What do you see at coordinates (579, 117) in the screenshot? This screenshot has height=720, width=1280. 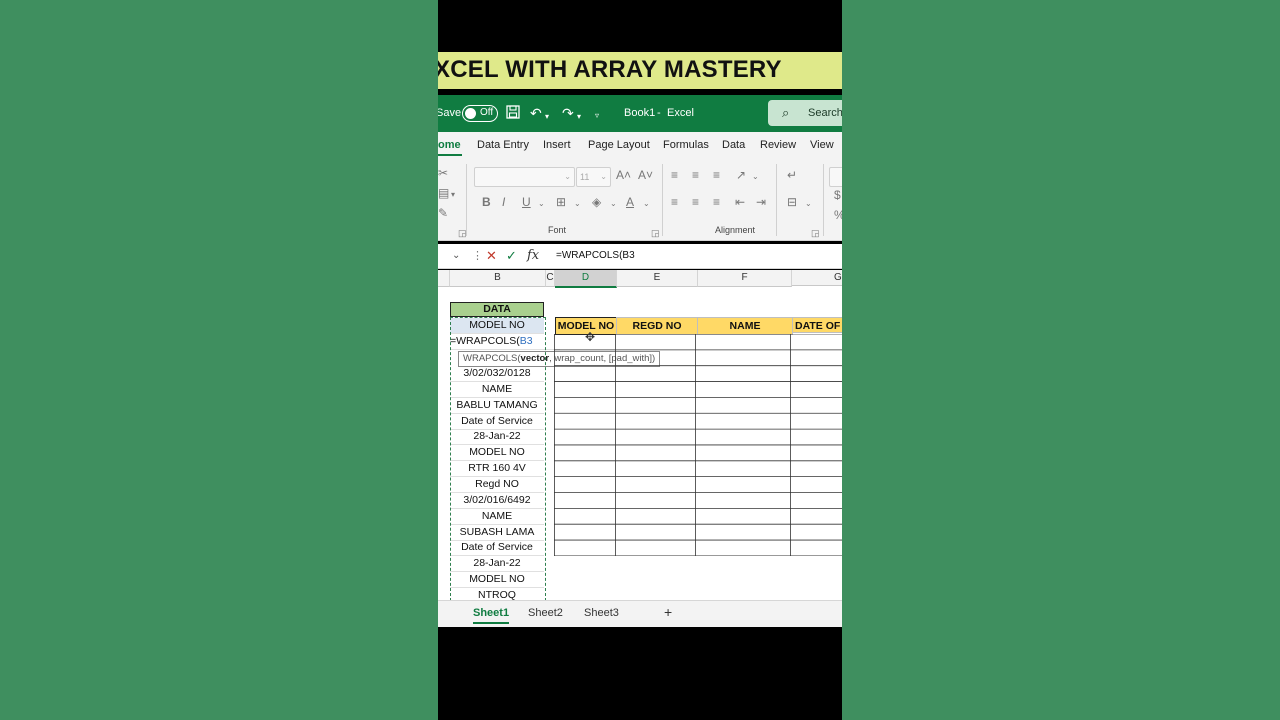 I see `redo-dropdown-icon: ▾` at bounding box center [579, 117].